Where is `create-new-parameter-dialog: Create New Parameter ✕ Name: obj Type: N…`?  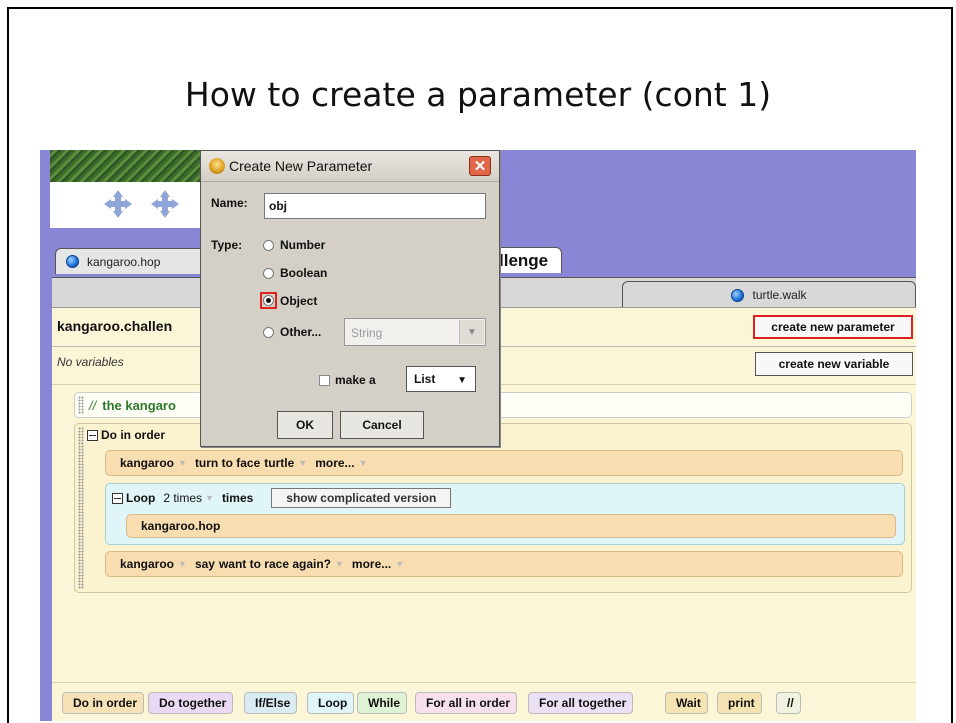 create-new-parameter-dialog: Create New Parameter ✕ Name: obj Type: N… is located at coordinates (350, 298).